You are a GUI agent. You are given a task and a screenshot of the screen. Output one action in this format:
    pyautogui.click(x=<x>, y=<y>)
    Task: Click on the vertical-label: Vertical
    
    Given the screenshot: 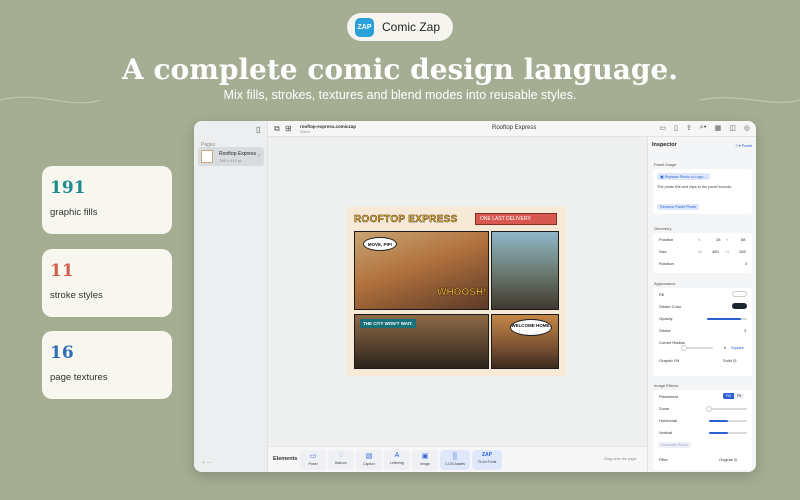 What is the action you would take?
    pyautogui.click(x=666, y=432)
    